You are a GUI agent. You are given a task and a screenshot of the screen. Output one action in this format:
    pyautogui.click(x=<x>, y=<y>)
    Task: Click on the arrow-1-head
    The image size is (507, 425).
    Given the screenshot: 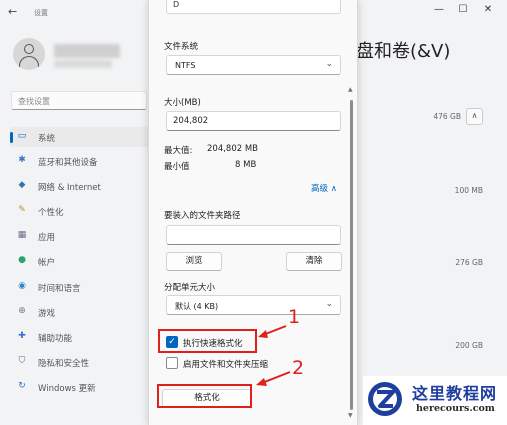 What is the action you would take?
    pyautogui.click(x=263, y=334)
    